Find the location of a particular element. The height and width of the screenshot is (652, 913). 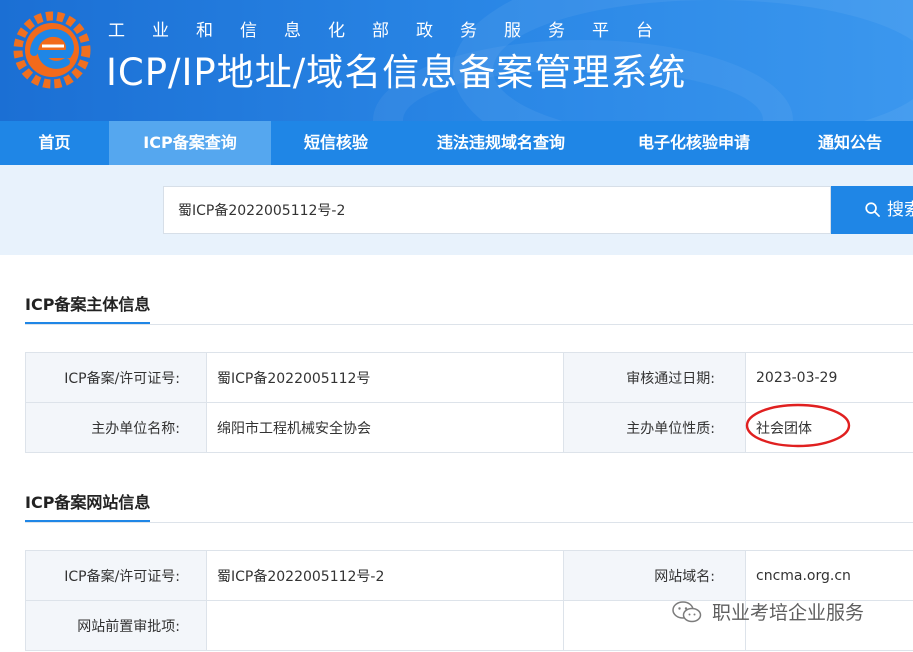

miit-logo-icon is located at coordinates (52, 50).